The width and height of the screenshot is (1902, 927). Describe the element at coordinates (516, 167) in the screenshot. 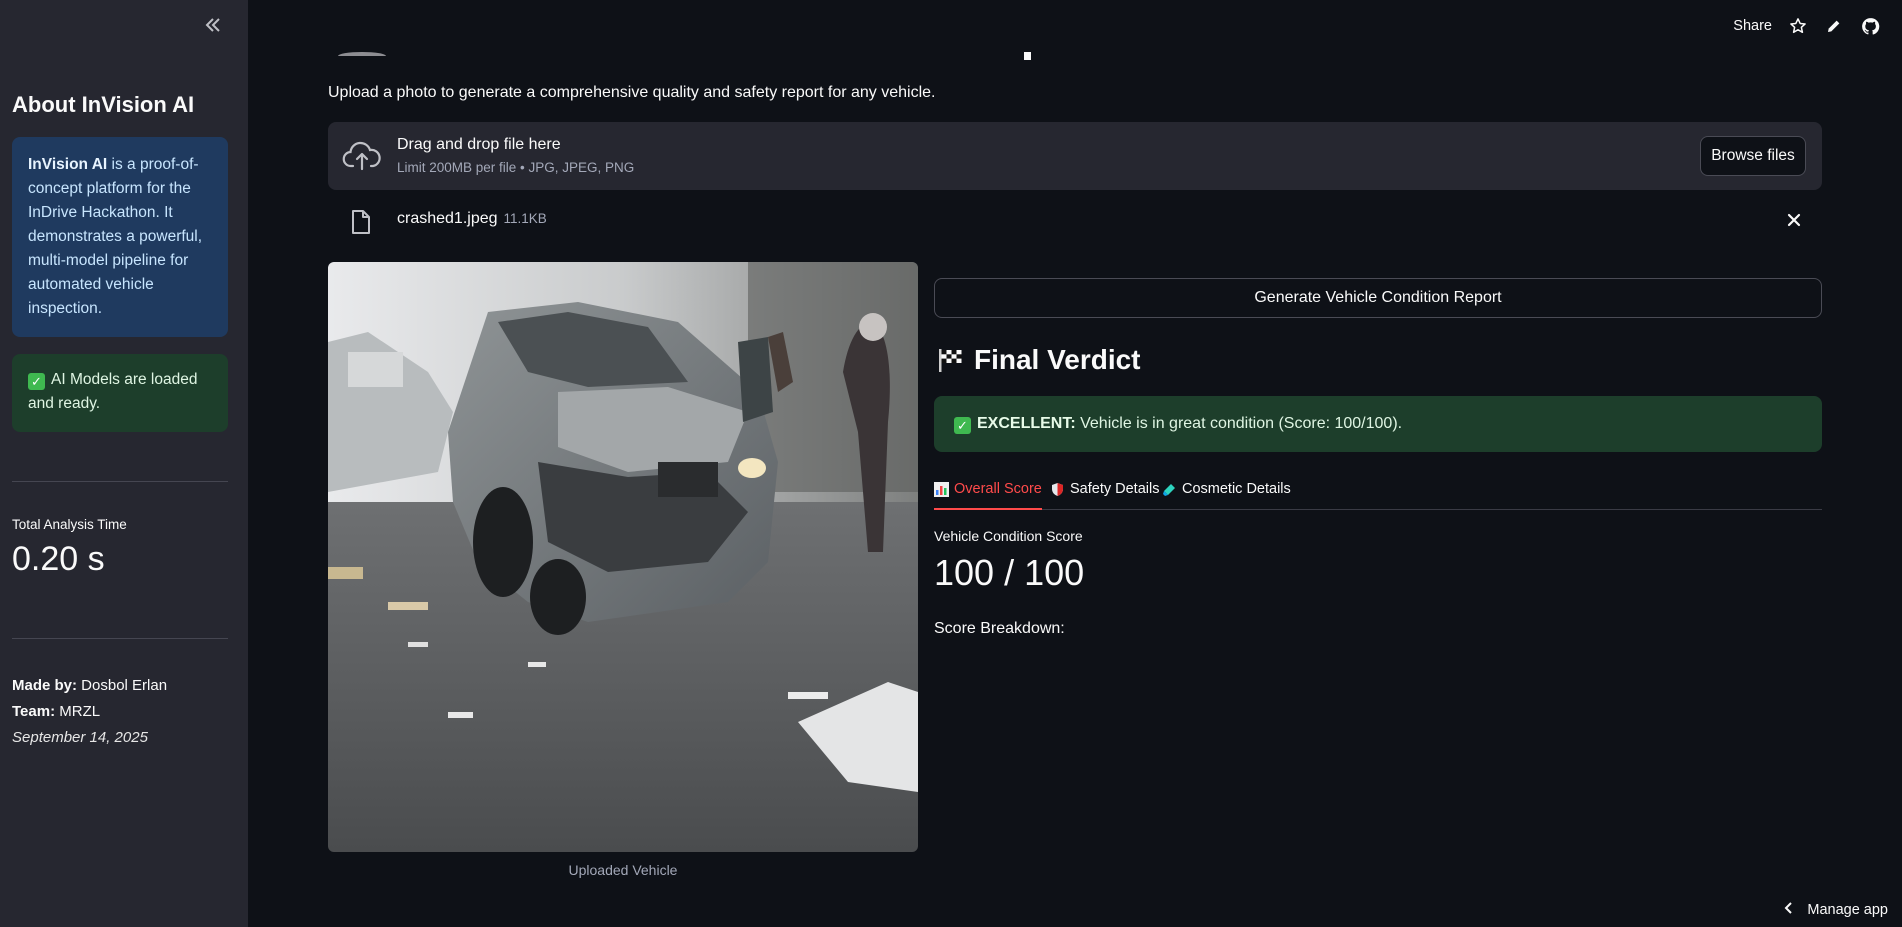

I see `dropzone-limits: Limit 200MB per file • JPG, JPEG, PNG` at that location.